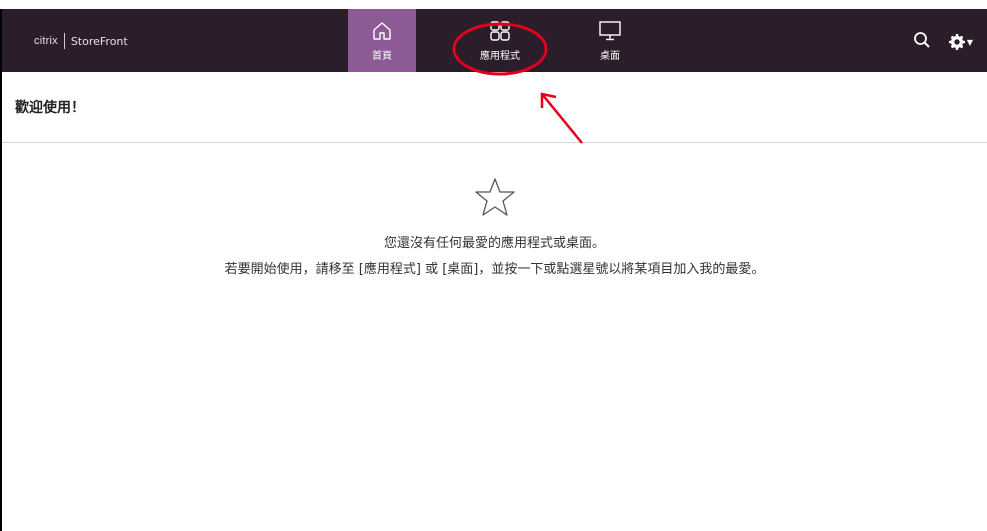 The height and width of the screenshot is (531, 987). I want to click on desktop-monitor-icon, so click(610, 31).